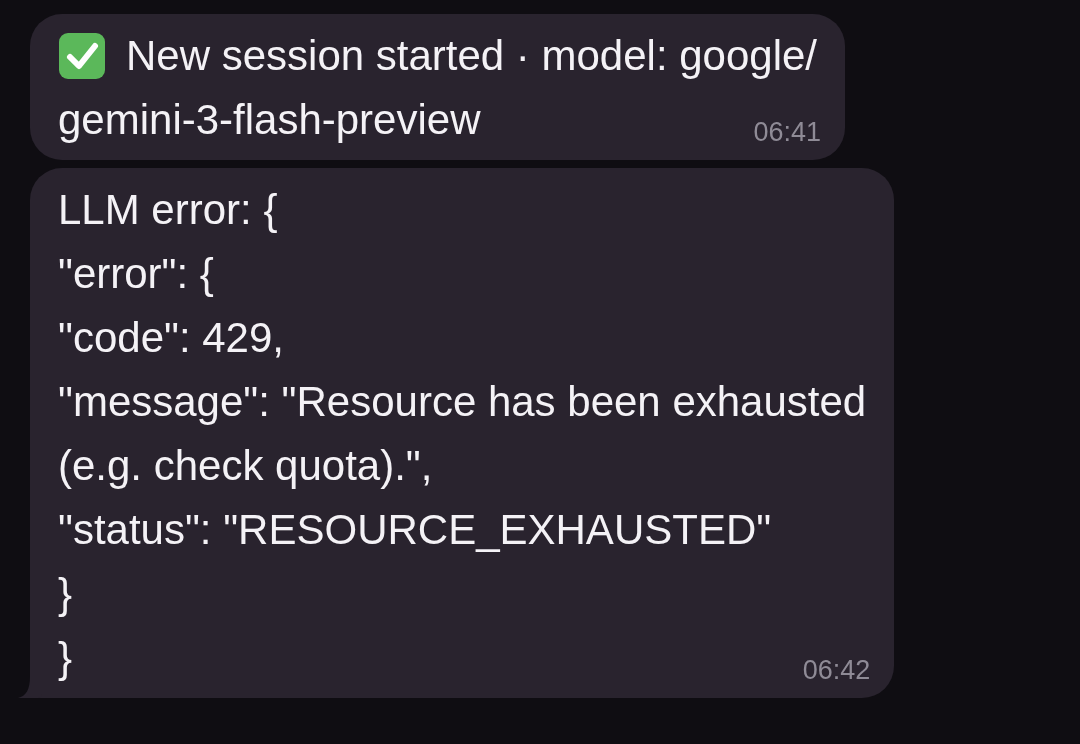 The image size is (1080, 744). I want to click on message-text: "code": 429,, so click(171, 338).